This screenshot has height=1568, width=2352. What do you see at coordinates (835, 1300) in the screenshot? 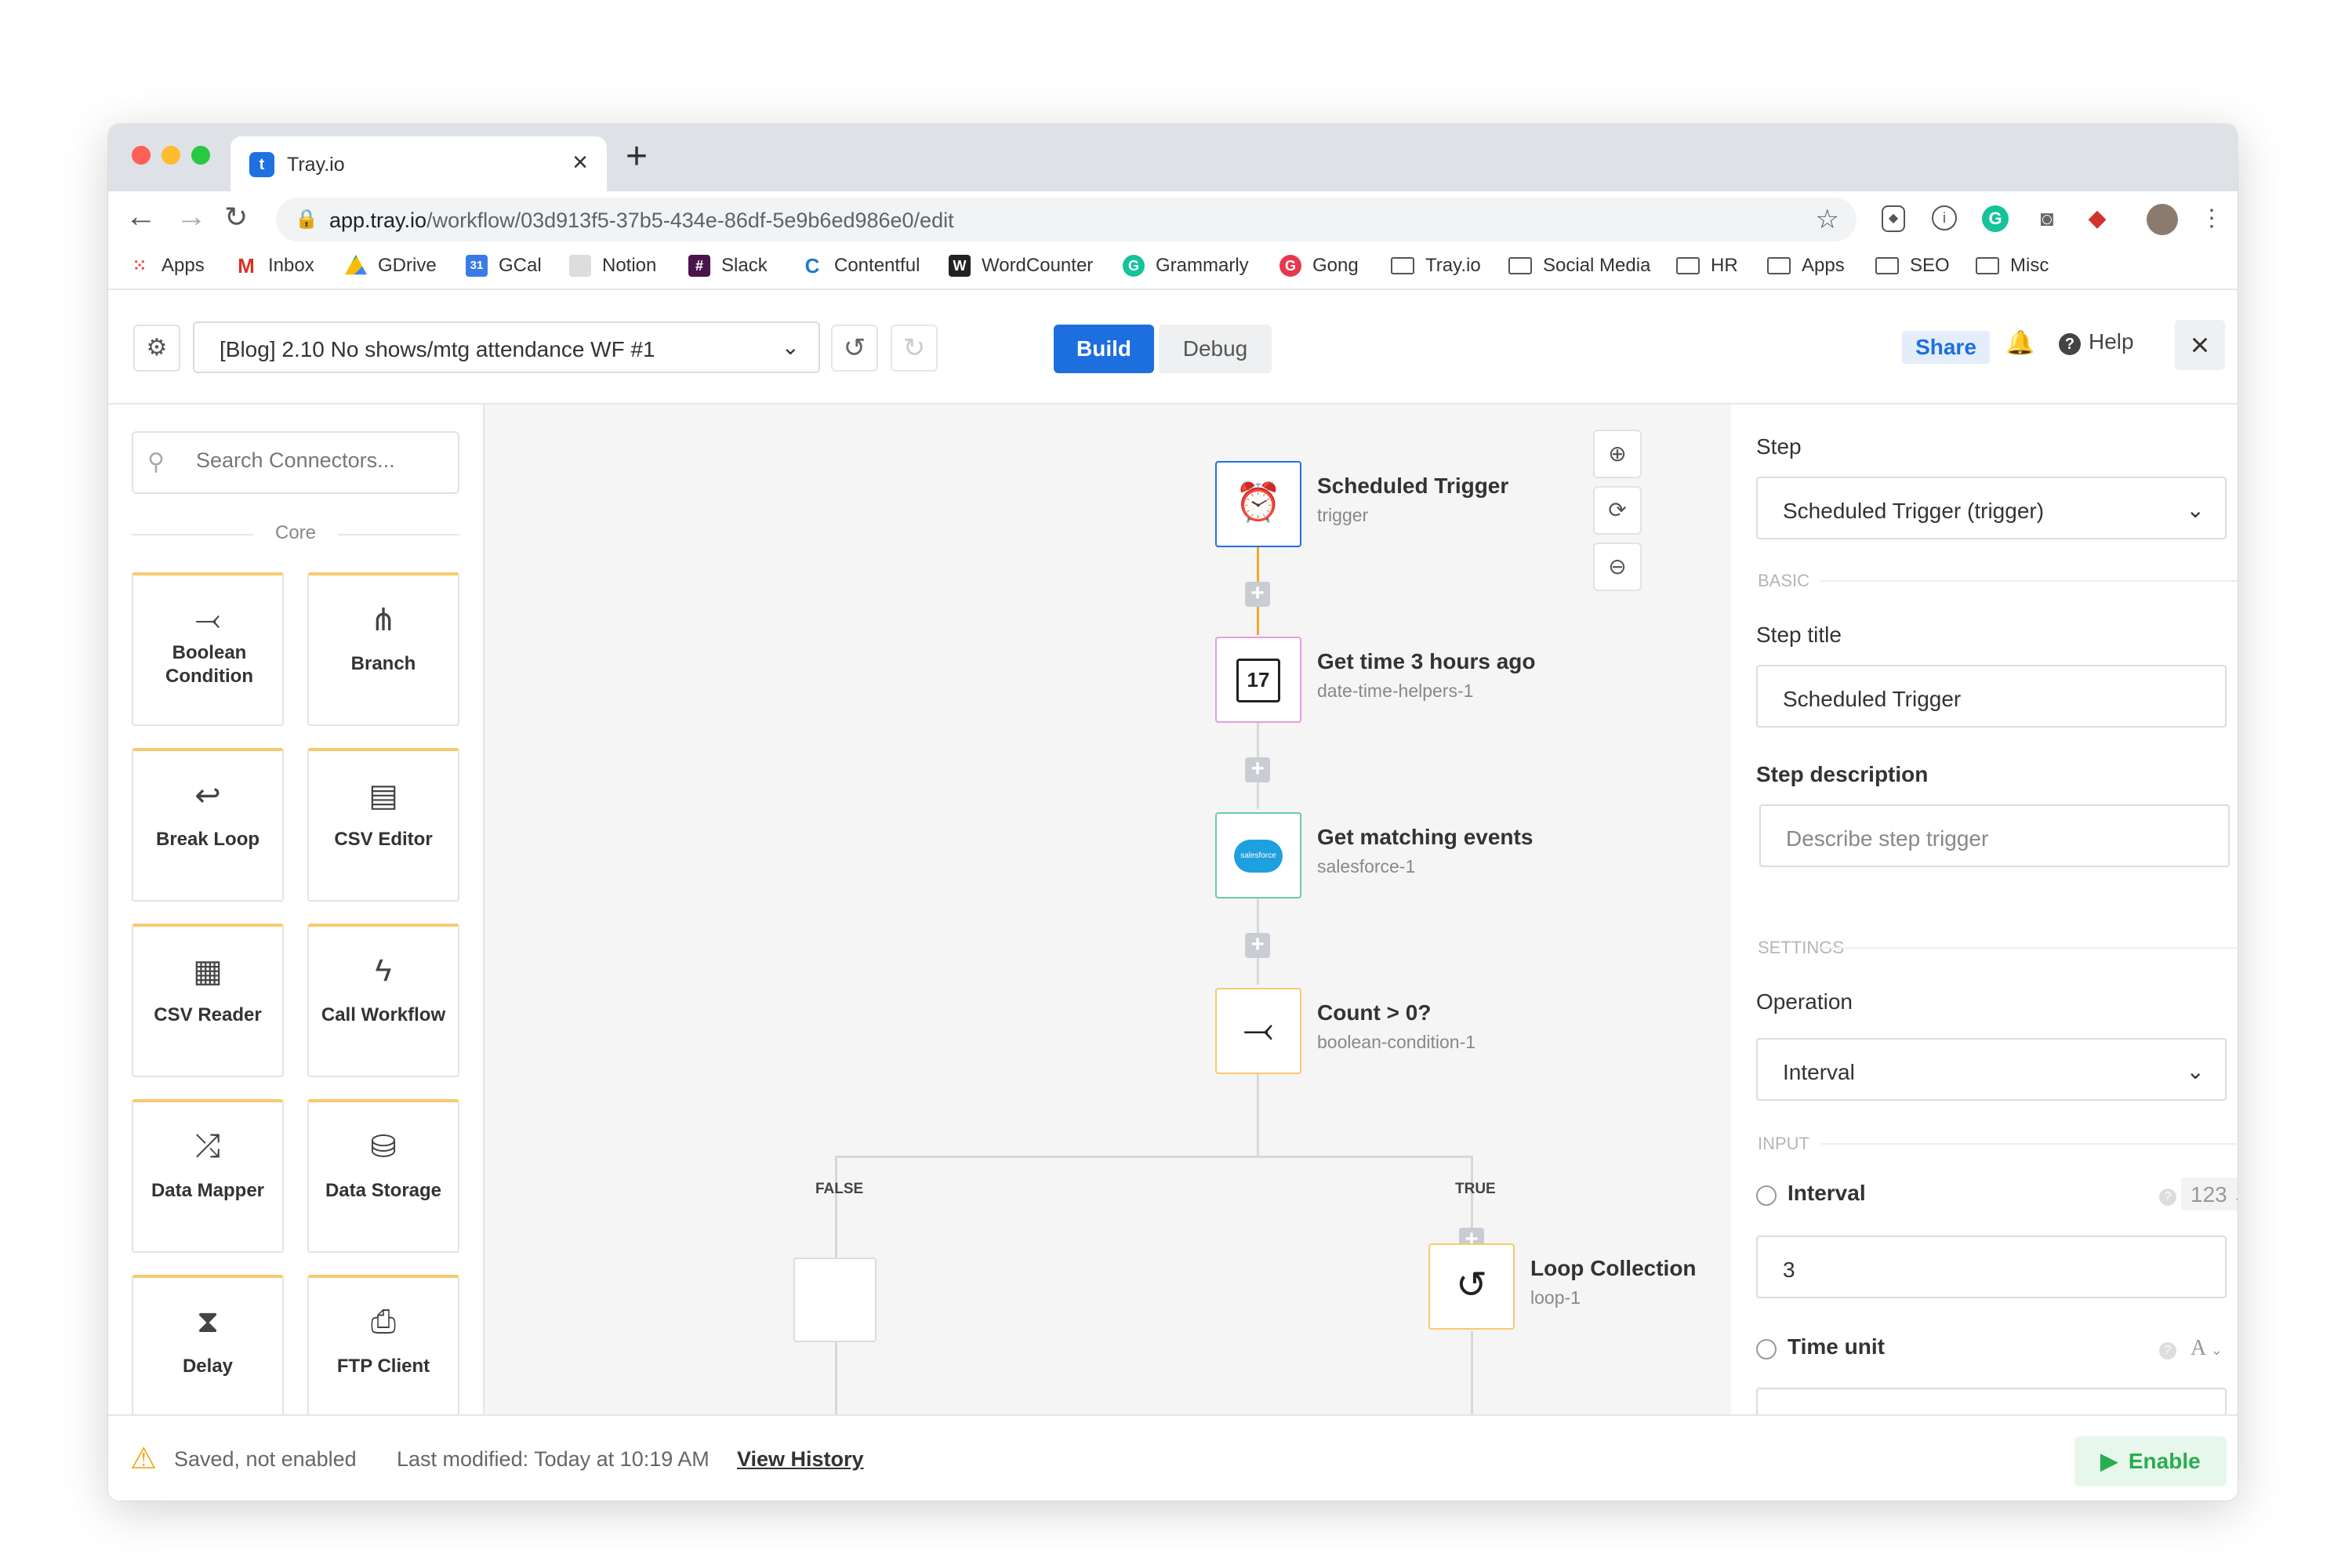
I see `empty-step-placeholder` at bounding box center [835, 1300].